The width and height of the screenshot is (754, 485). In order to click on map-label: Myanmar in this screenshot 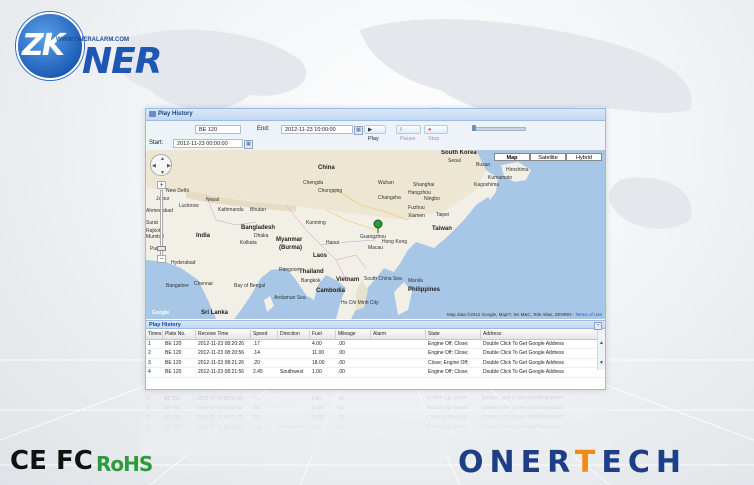, I will do `click(289, 240)`.